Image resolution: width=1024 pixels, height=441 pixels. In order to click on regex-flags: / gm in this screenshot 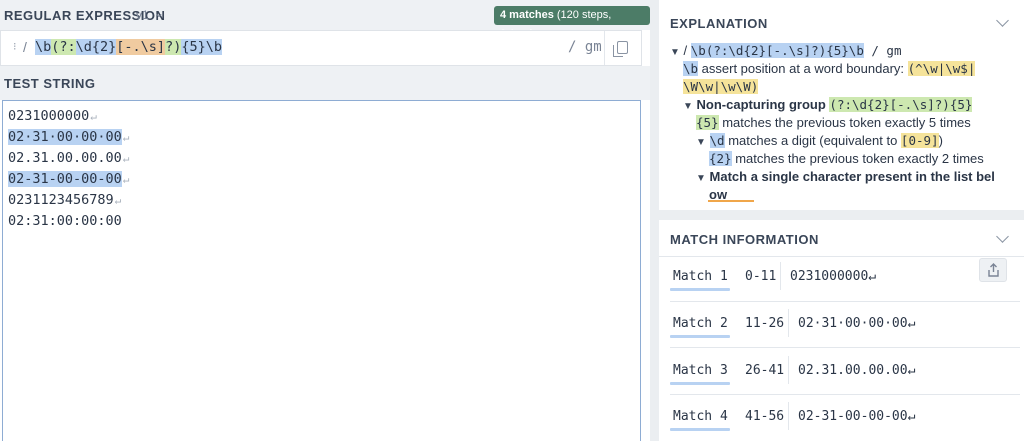, I will do `click(585, 47)`.